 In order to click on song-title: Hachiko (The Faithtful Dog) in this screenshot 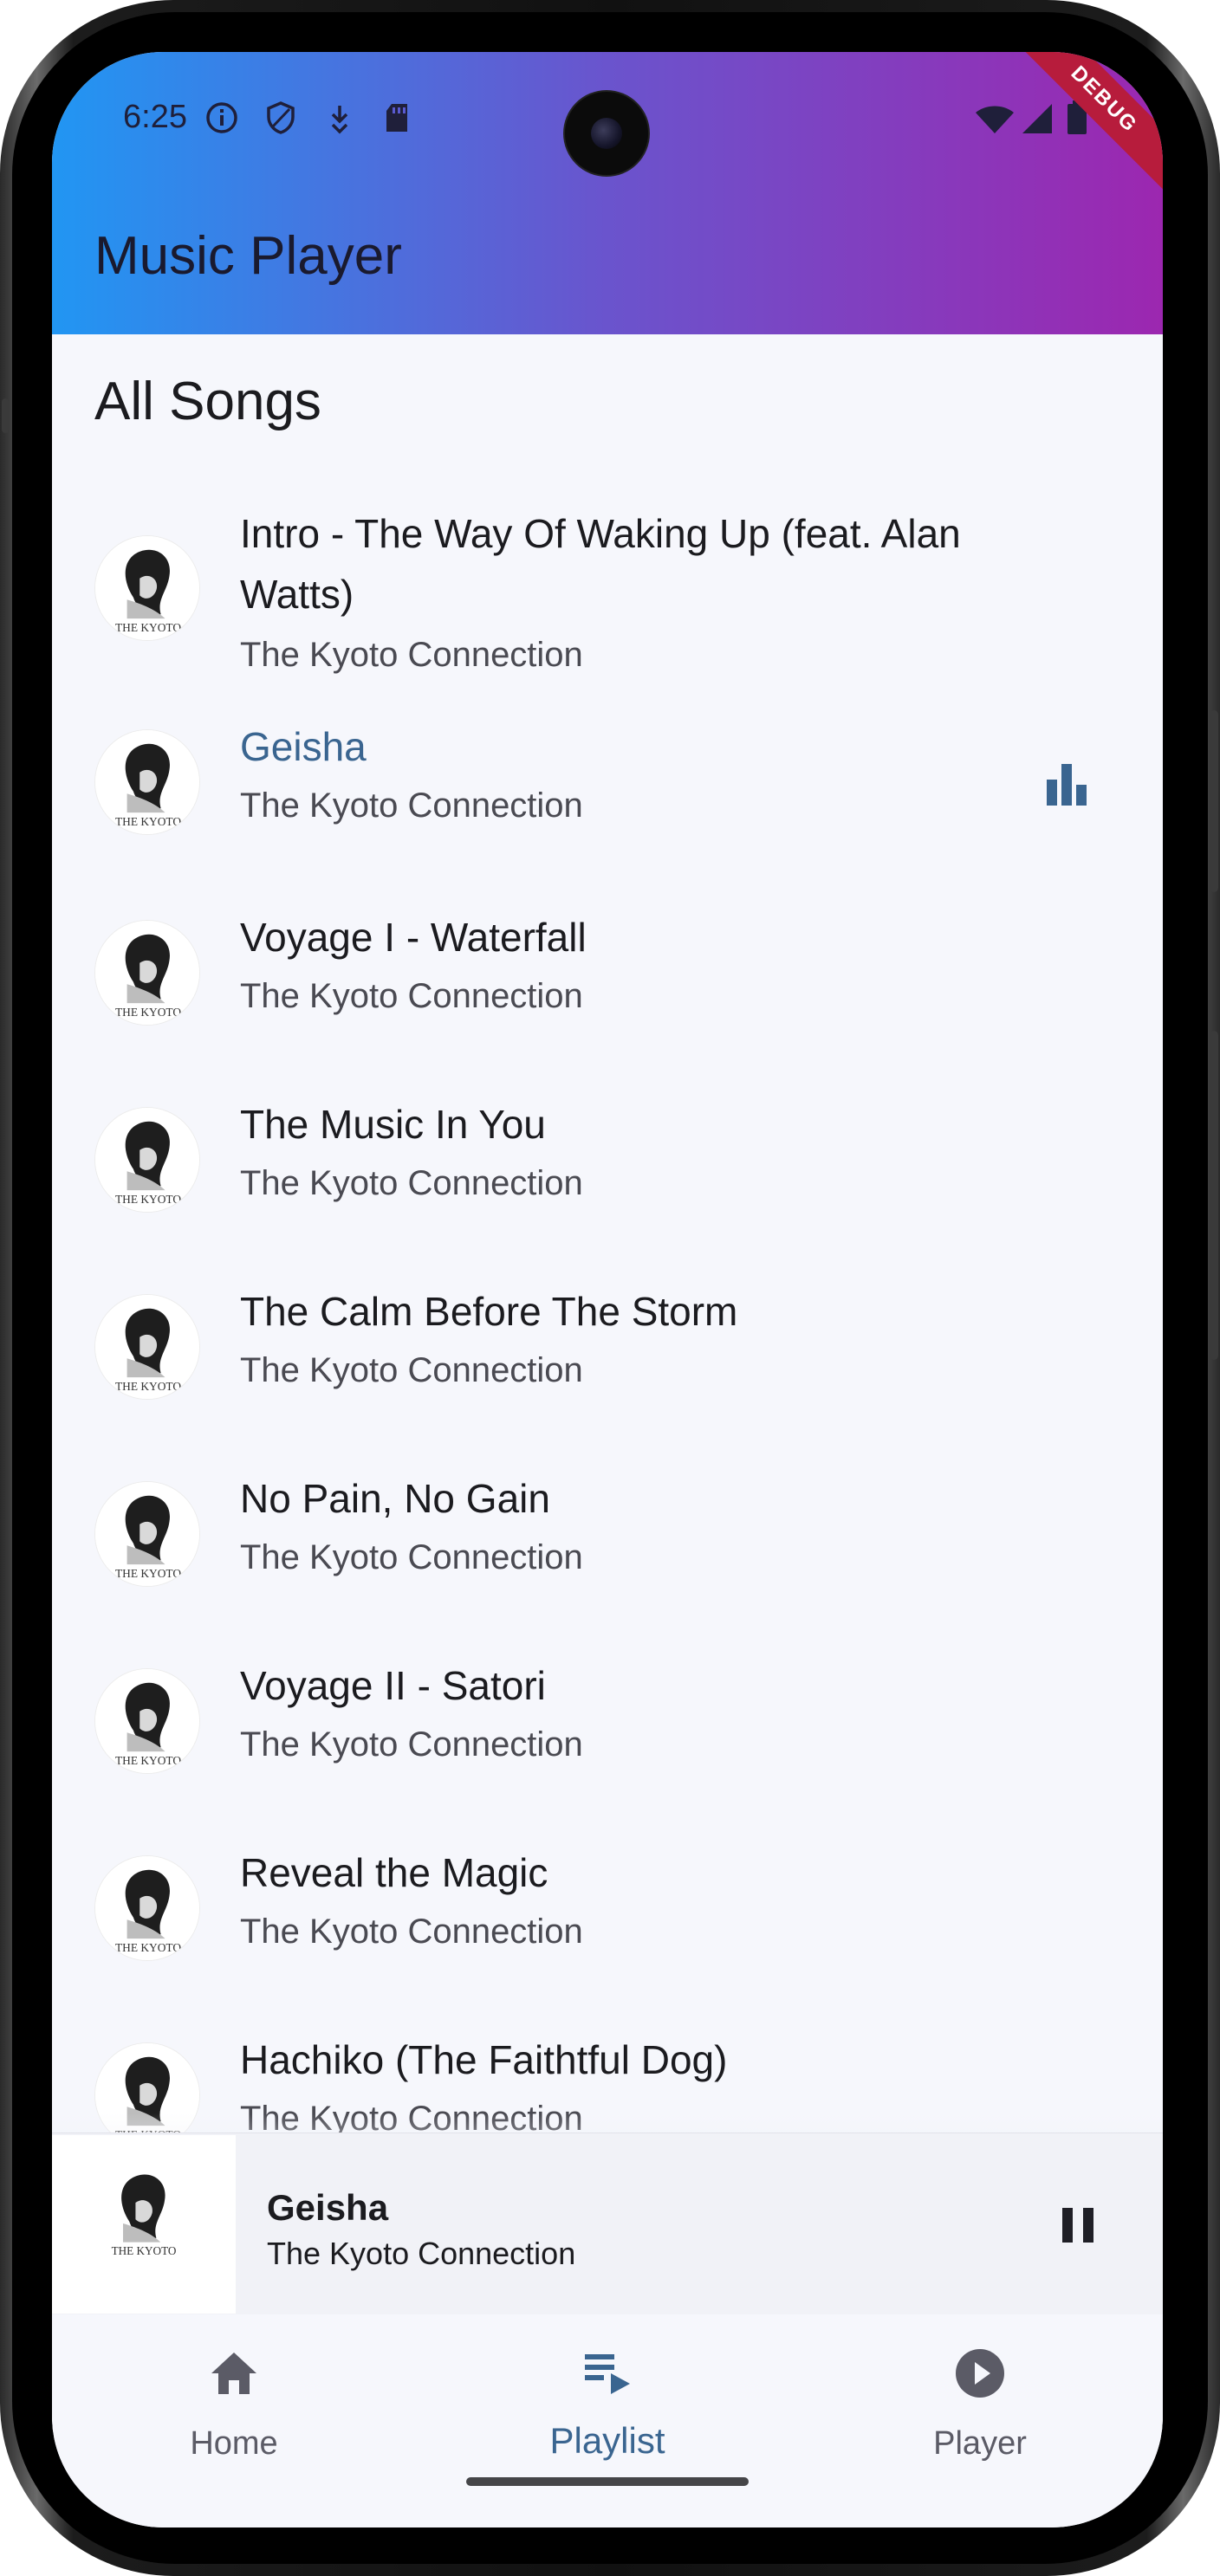, I will do `click(484, 2059)`.